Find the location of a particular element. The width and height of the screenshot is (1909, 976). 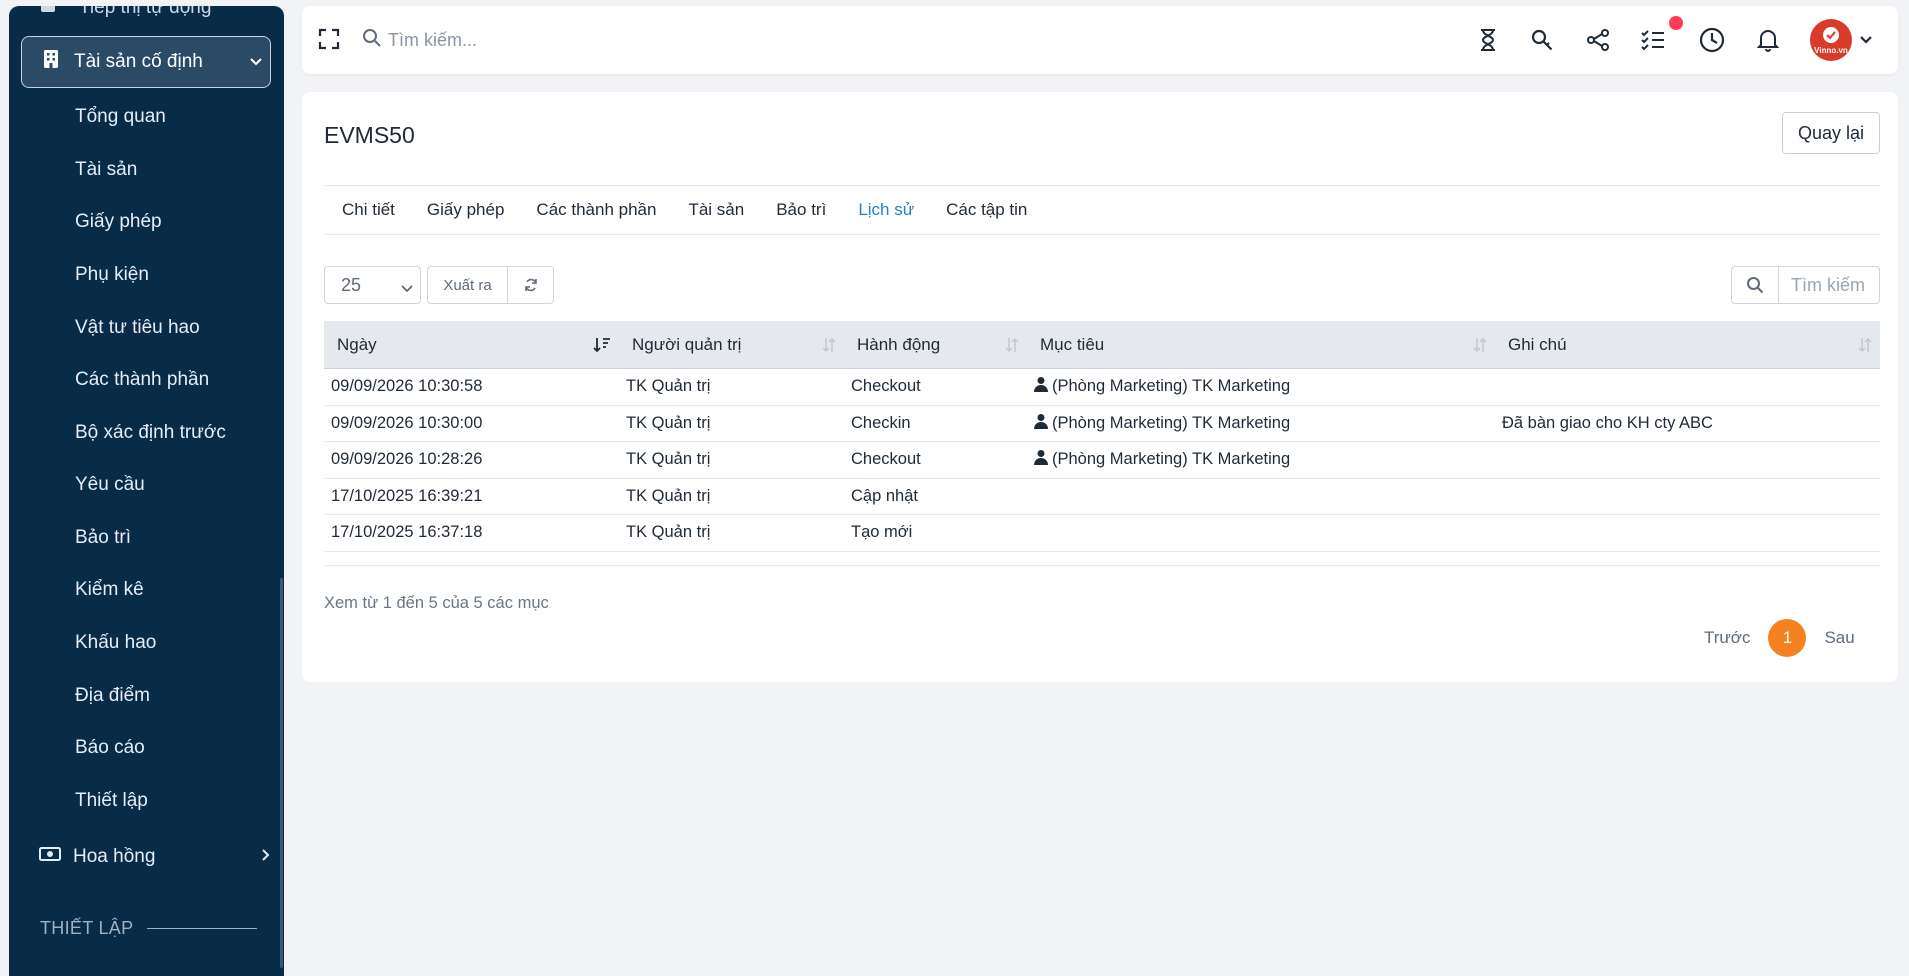

sidebar-item-reports: Báo cáo is located at coordinates (110, 748).